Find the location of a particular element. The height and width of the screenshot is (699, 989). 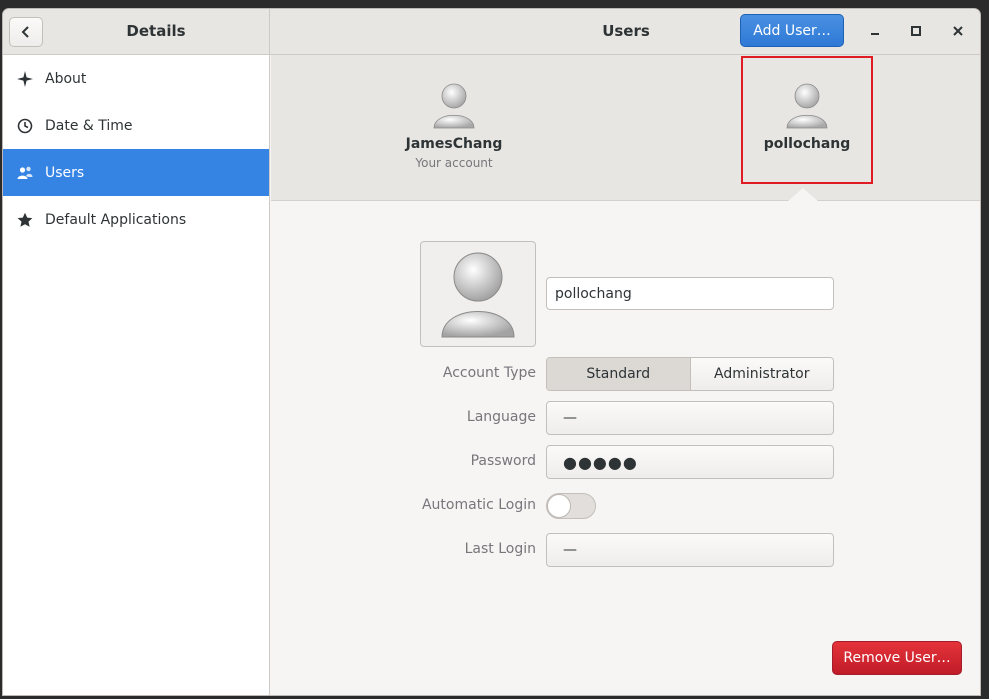

sidebar-item-label: Default Applications is located at coordinates (116, 219).